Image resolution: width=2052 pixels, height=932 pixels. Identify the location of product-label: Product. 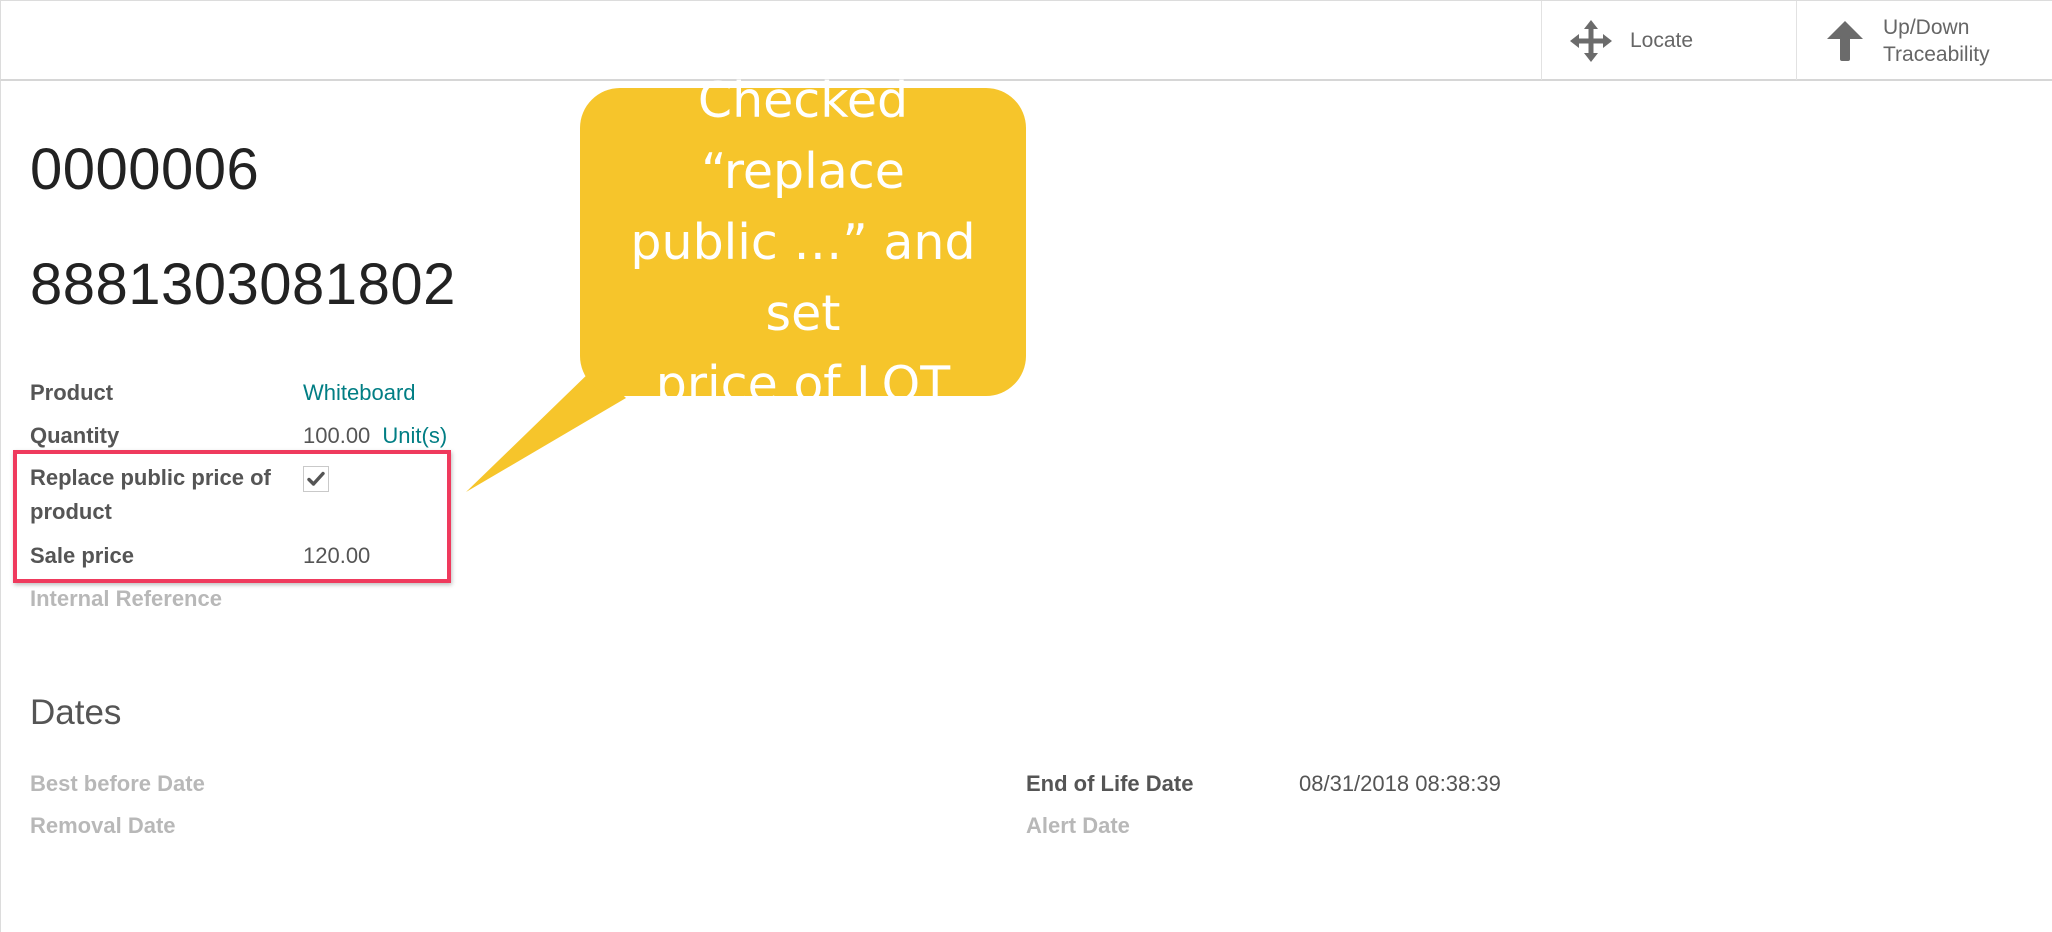
(72, 392).